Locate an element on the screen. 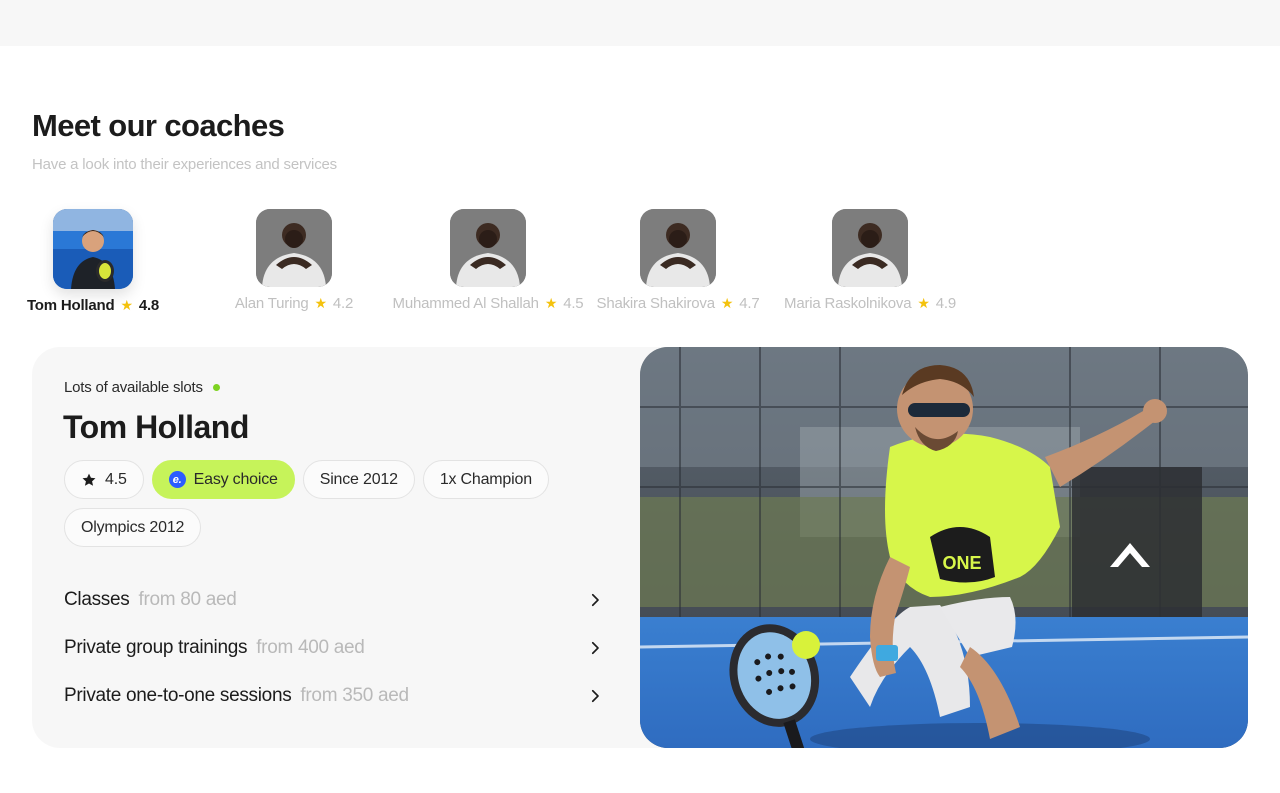 The height and width of the screenshot is (793, 1280). service-title: Classes is located at coordinates (97, 599).